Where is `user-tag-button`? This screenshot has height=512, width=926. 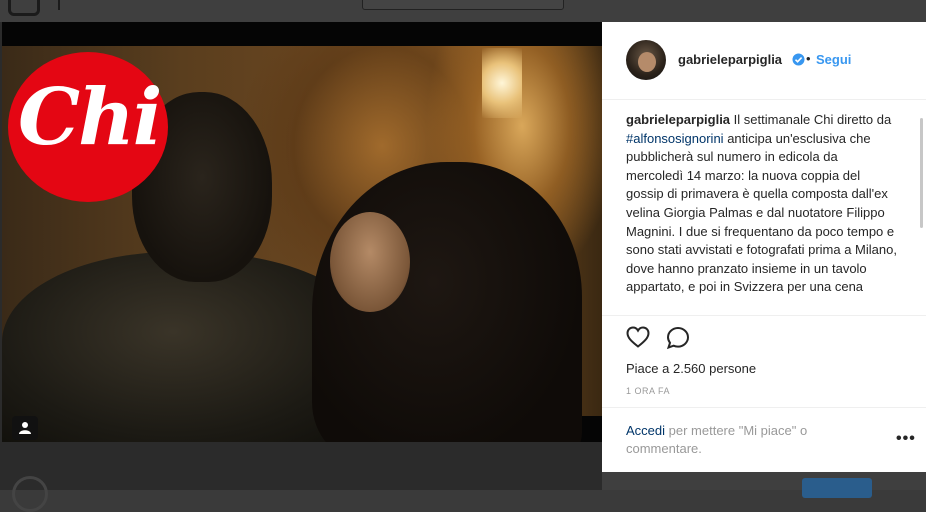
user-tag-button is located at coordinates (25, 428).